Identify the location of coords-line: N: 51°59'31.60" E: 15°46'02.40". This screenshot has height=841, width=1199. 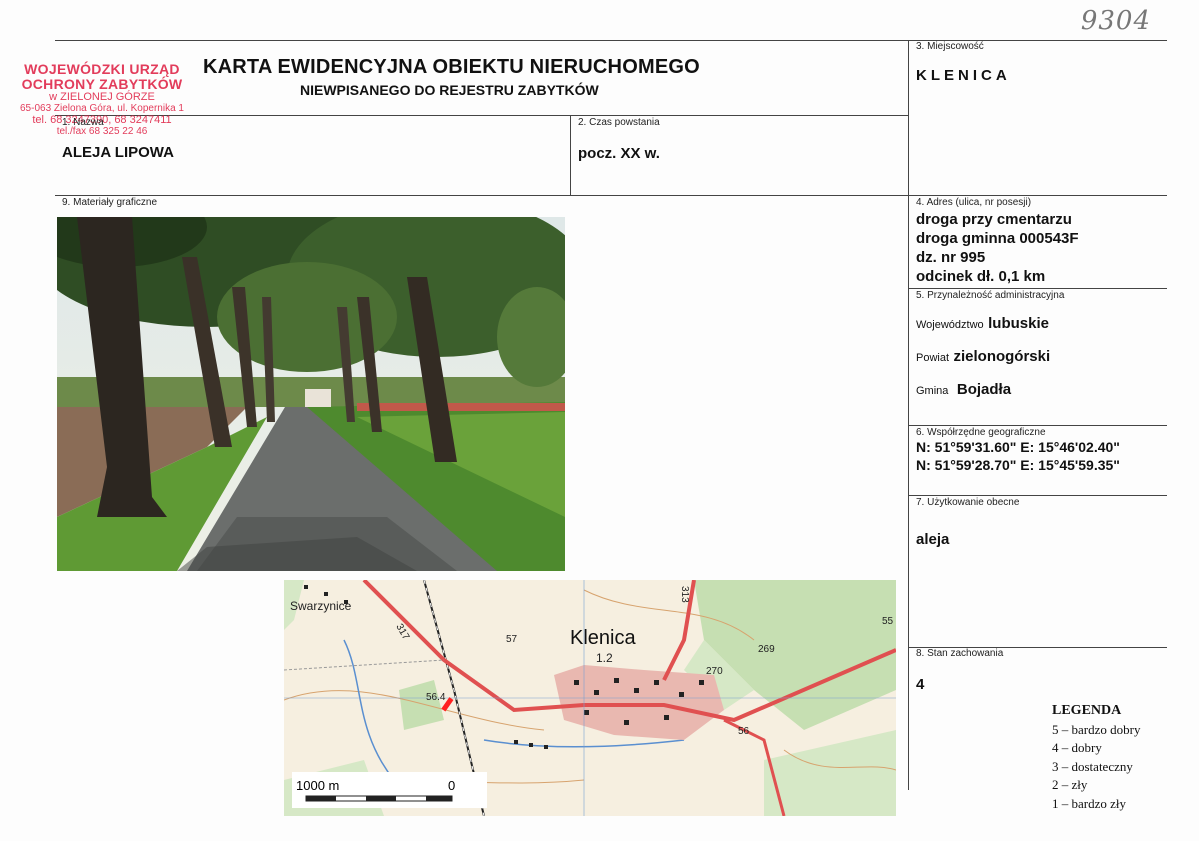
(1018, 447).